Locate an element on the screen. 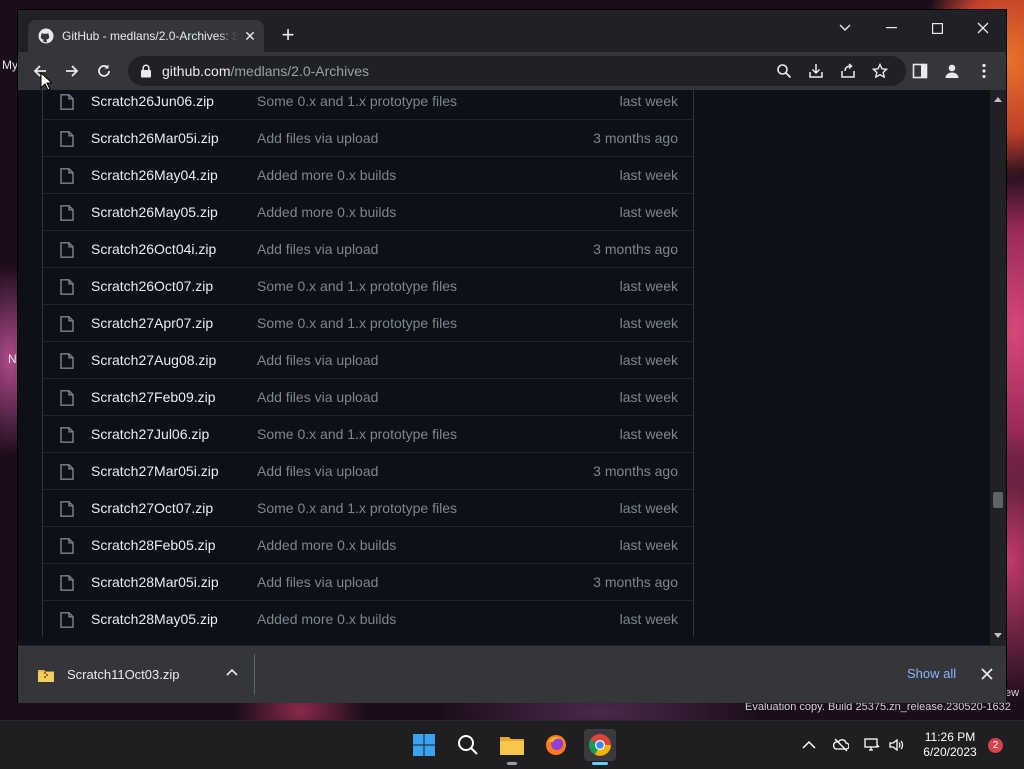  profile-icon is located at coordinates (952, 71).